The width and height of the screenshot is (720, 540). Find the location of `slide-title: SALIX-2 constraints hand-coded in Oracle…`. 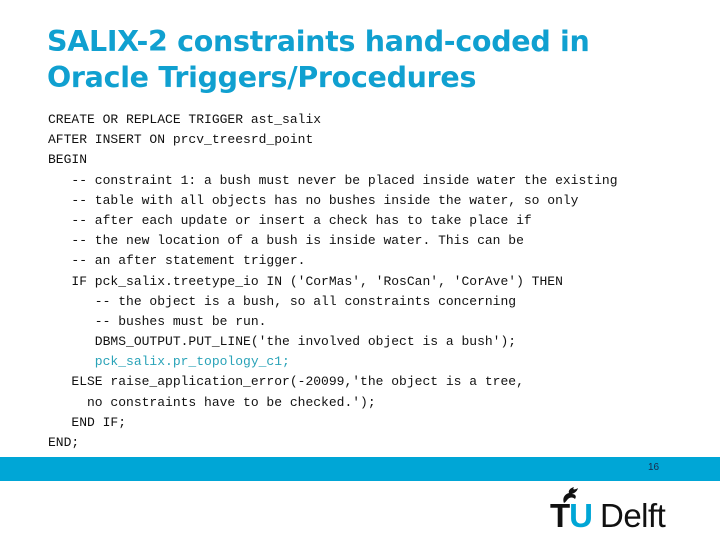

slide-title: SALIX-2 constraints hand-coded in Oracle… is located at coordinates (367, 60).